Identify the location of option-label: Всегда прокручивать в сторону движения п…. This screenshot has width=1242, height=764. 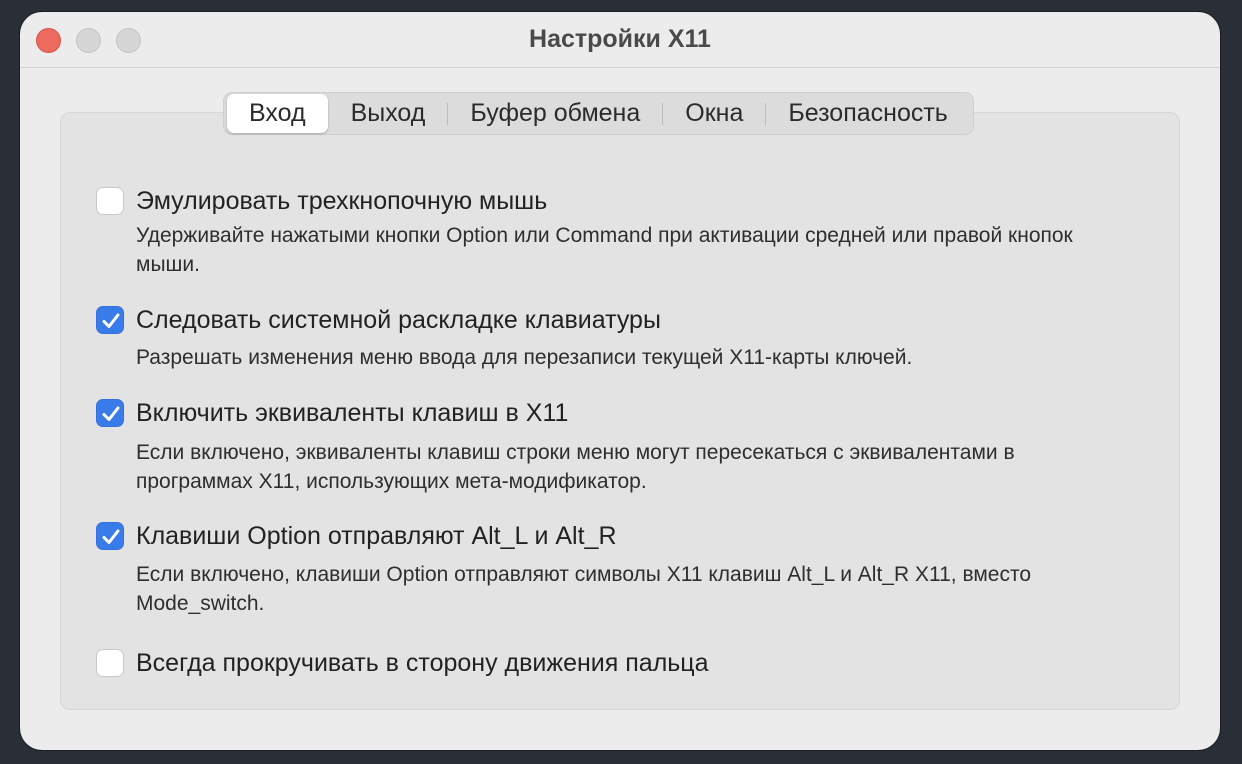
(422, 663).